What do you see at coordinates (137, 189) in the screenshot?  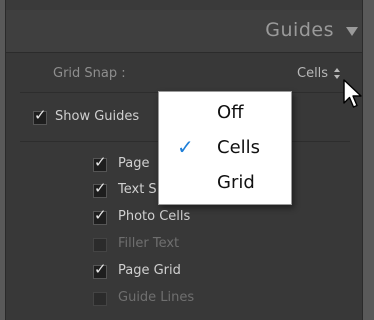 I see `text-safe-area-label: Text S` at bounding box center [137, 189].